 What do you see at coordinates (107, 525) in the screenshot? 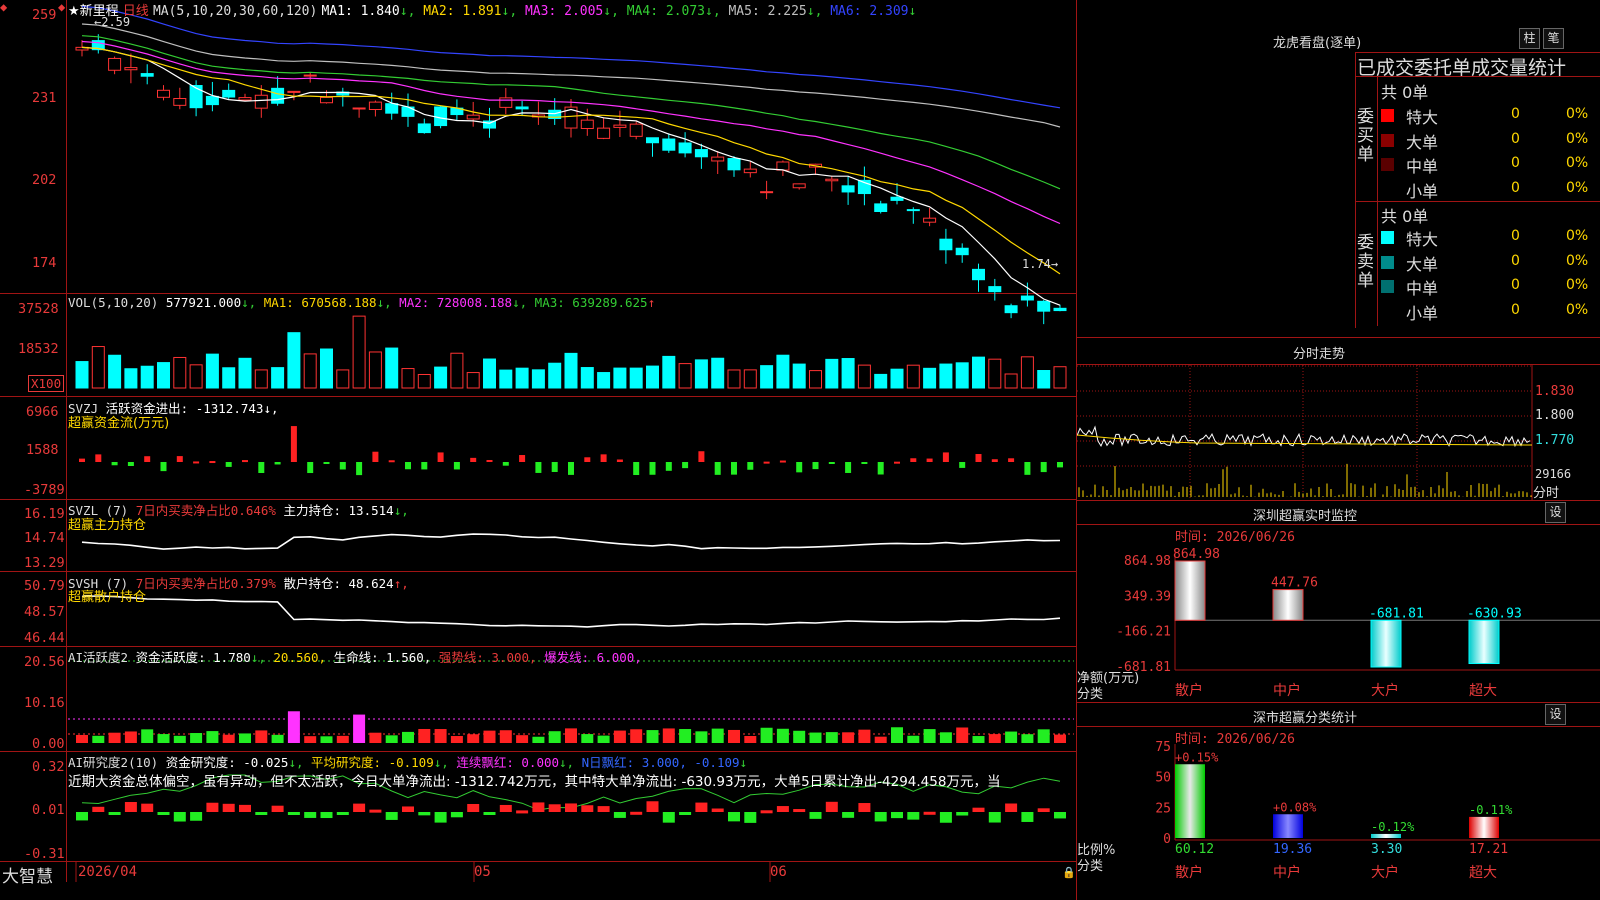
I see `svzl-title: 超赢主力持仓` at bounding box center [107, 525].